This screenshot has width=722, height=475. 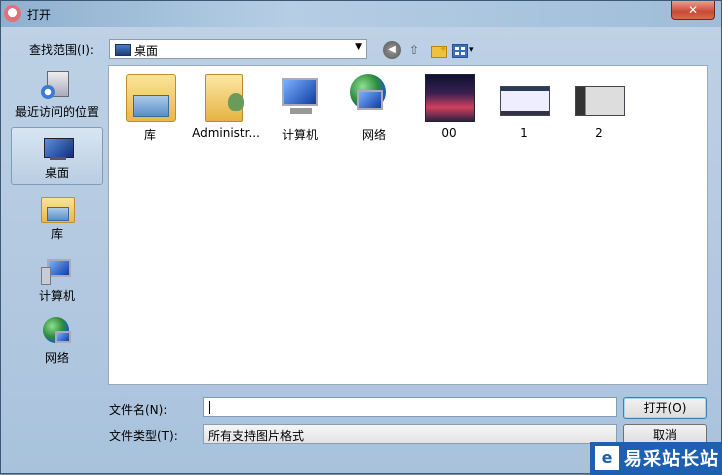 What do you see at coordinates (607, 458) in the screenshot?
I see `watermark-logo: e` at bounding box center [607, 458].